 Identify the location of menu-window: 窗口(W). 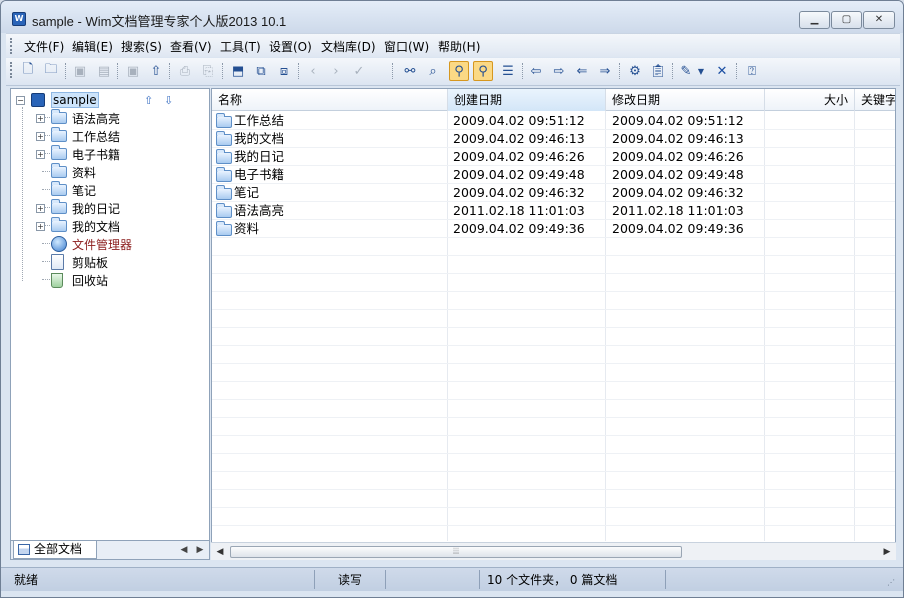
(406, 46).